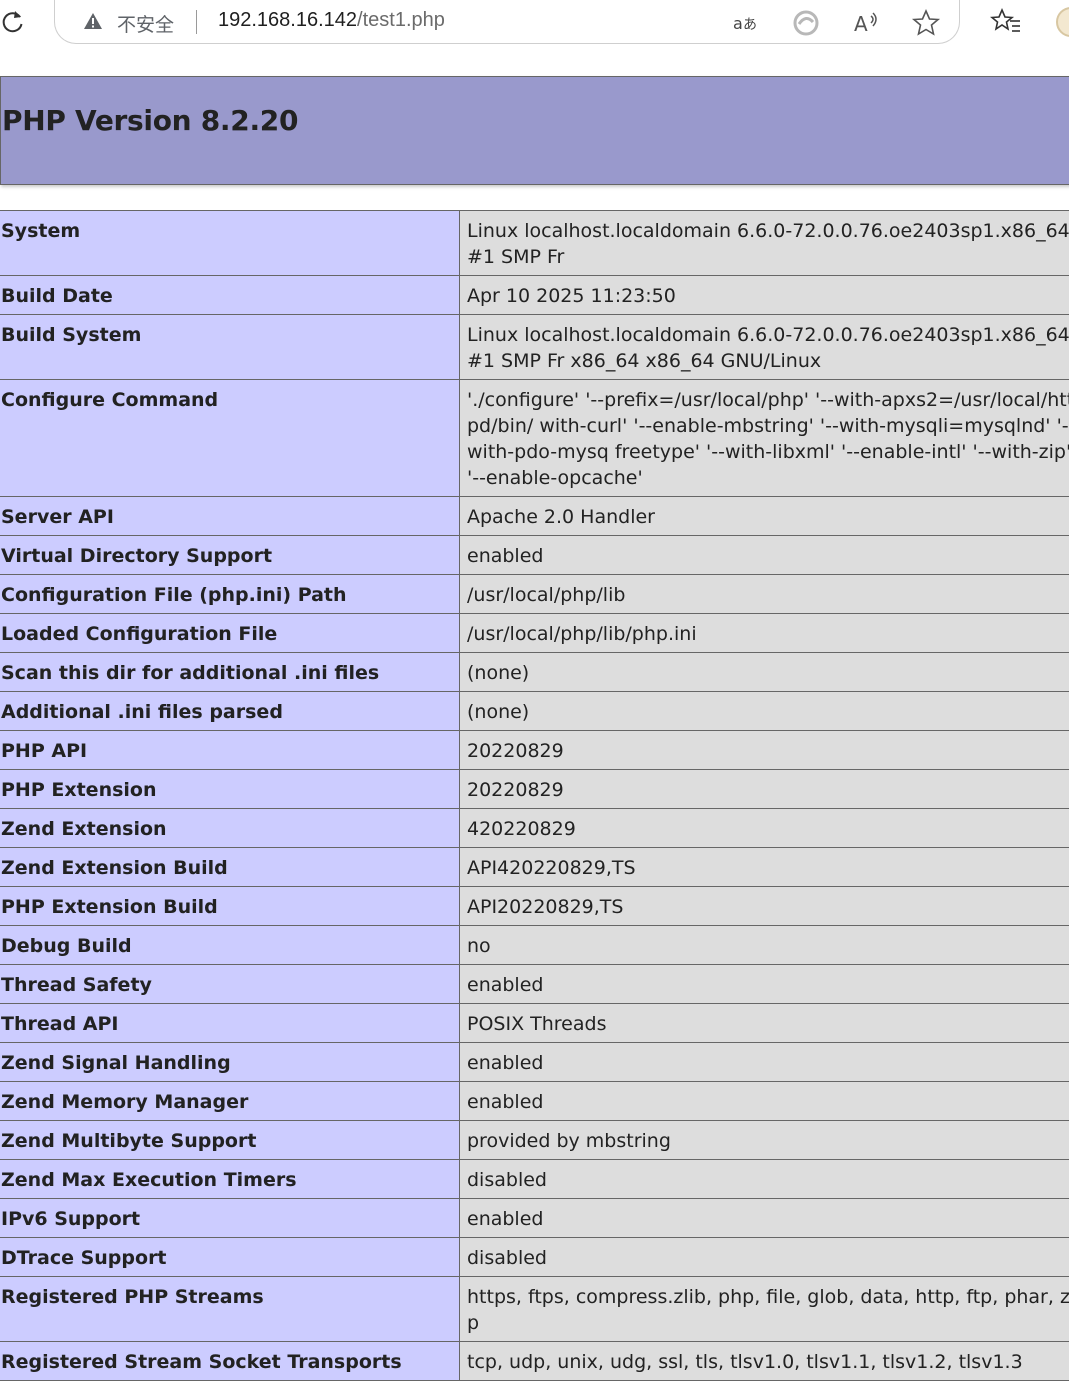  What do you see at coordinates (230, 789) in the screenshot?
I see `row-label: PHP Extension` at bounding box center [230, 789].